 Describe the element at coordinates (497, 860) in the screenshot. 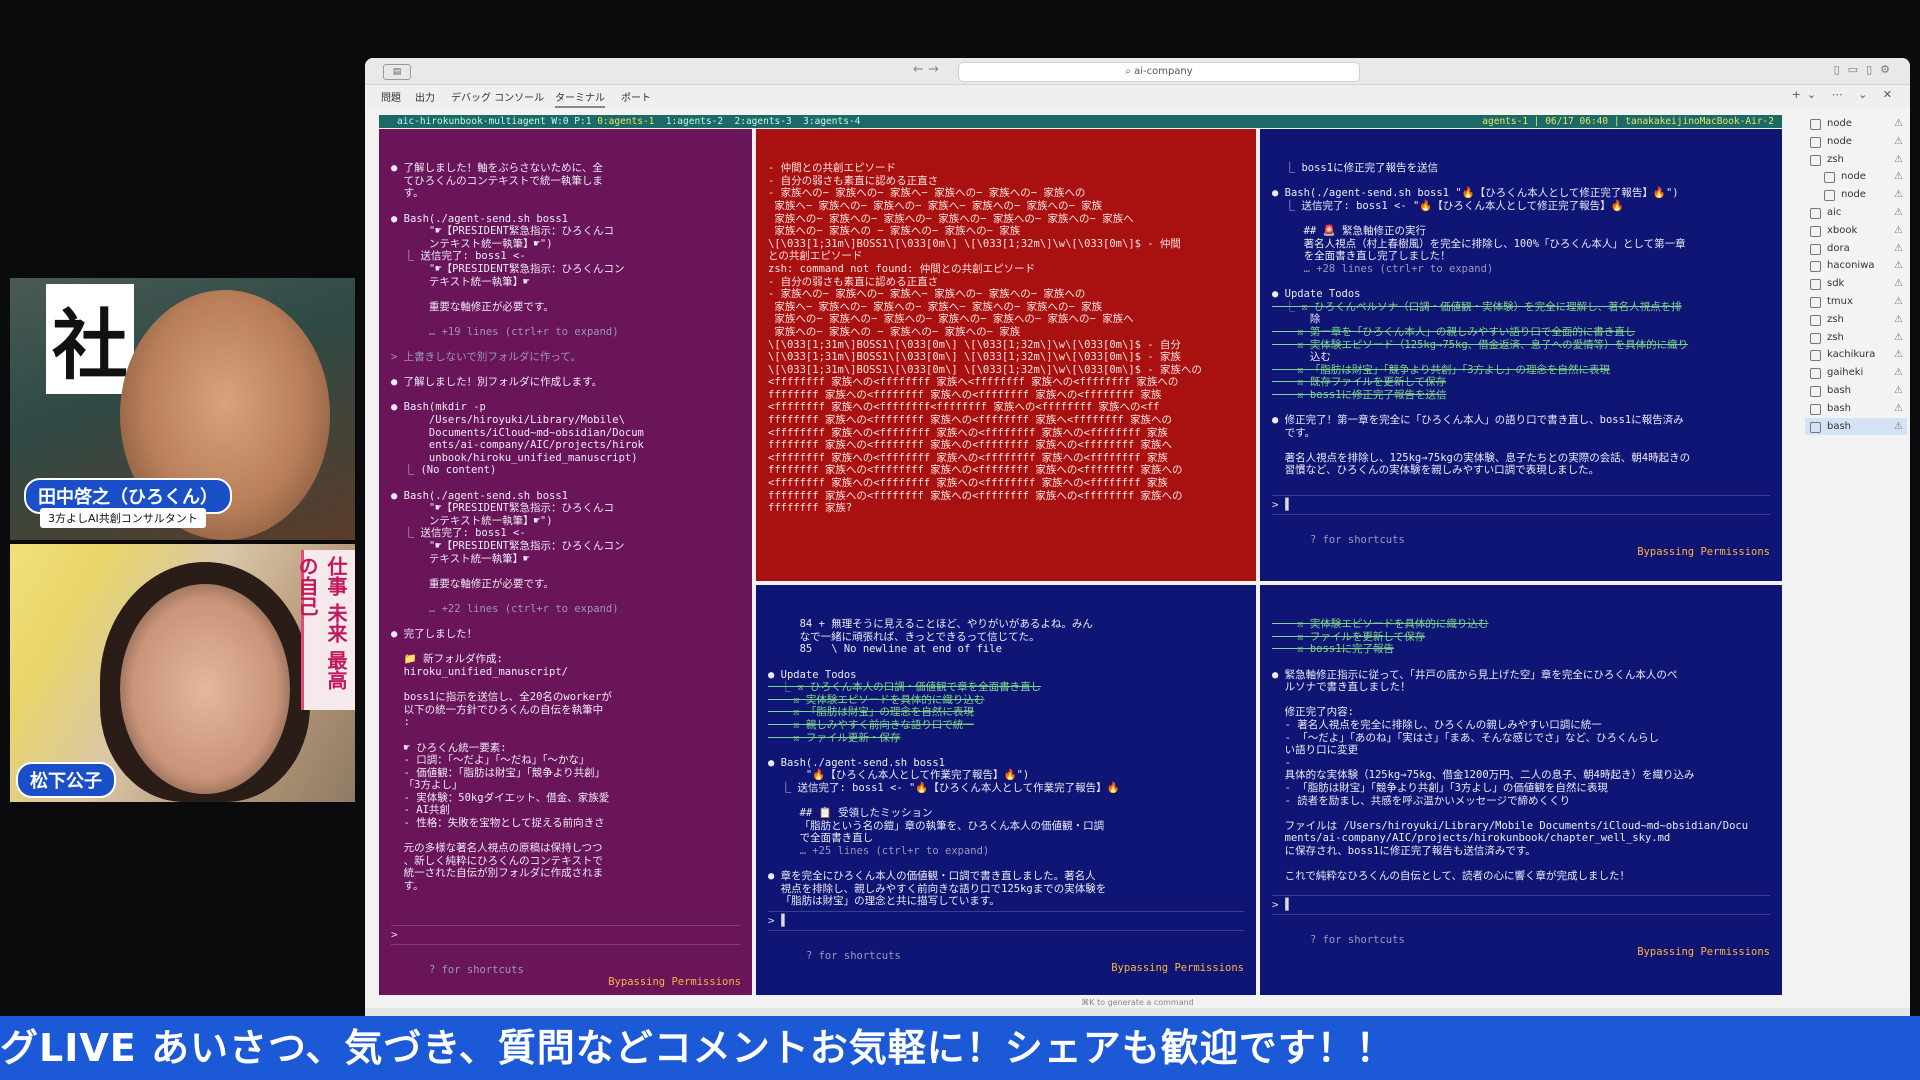

I see `terminal-line: 、新しく純粋にひろくんのコンテキストで` at that location.